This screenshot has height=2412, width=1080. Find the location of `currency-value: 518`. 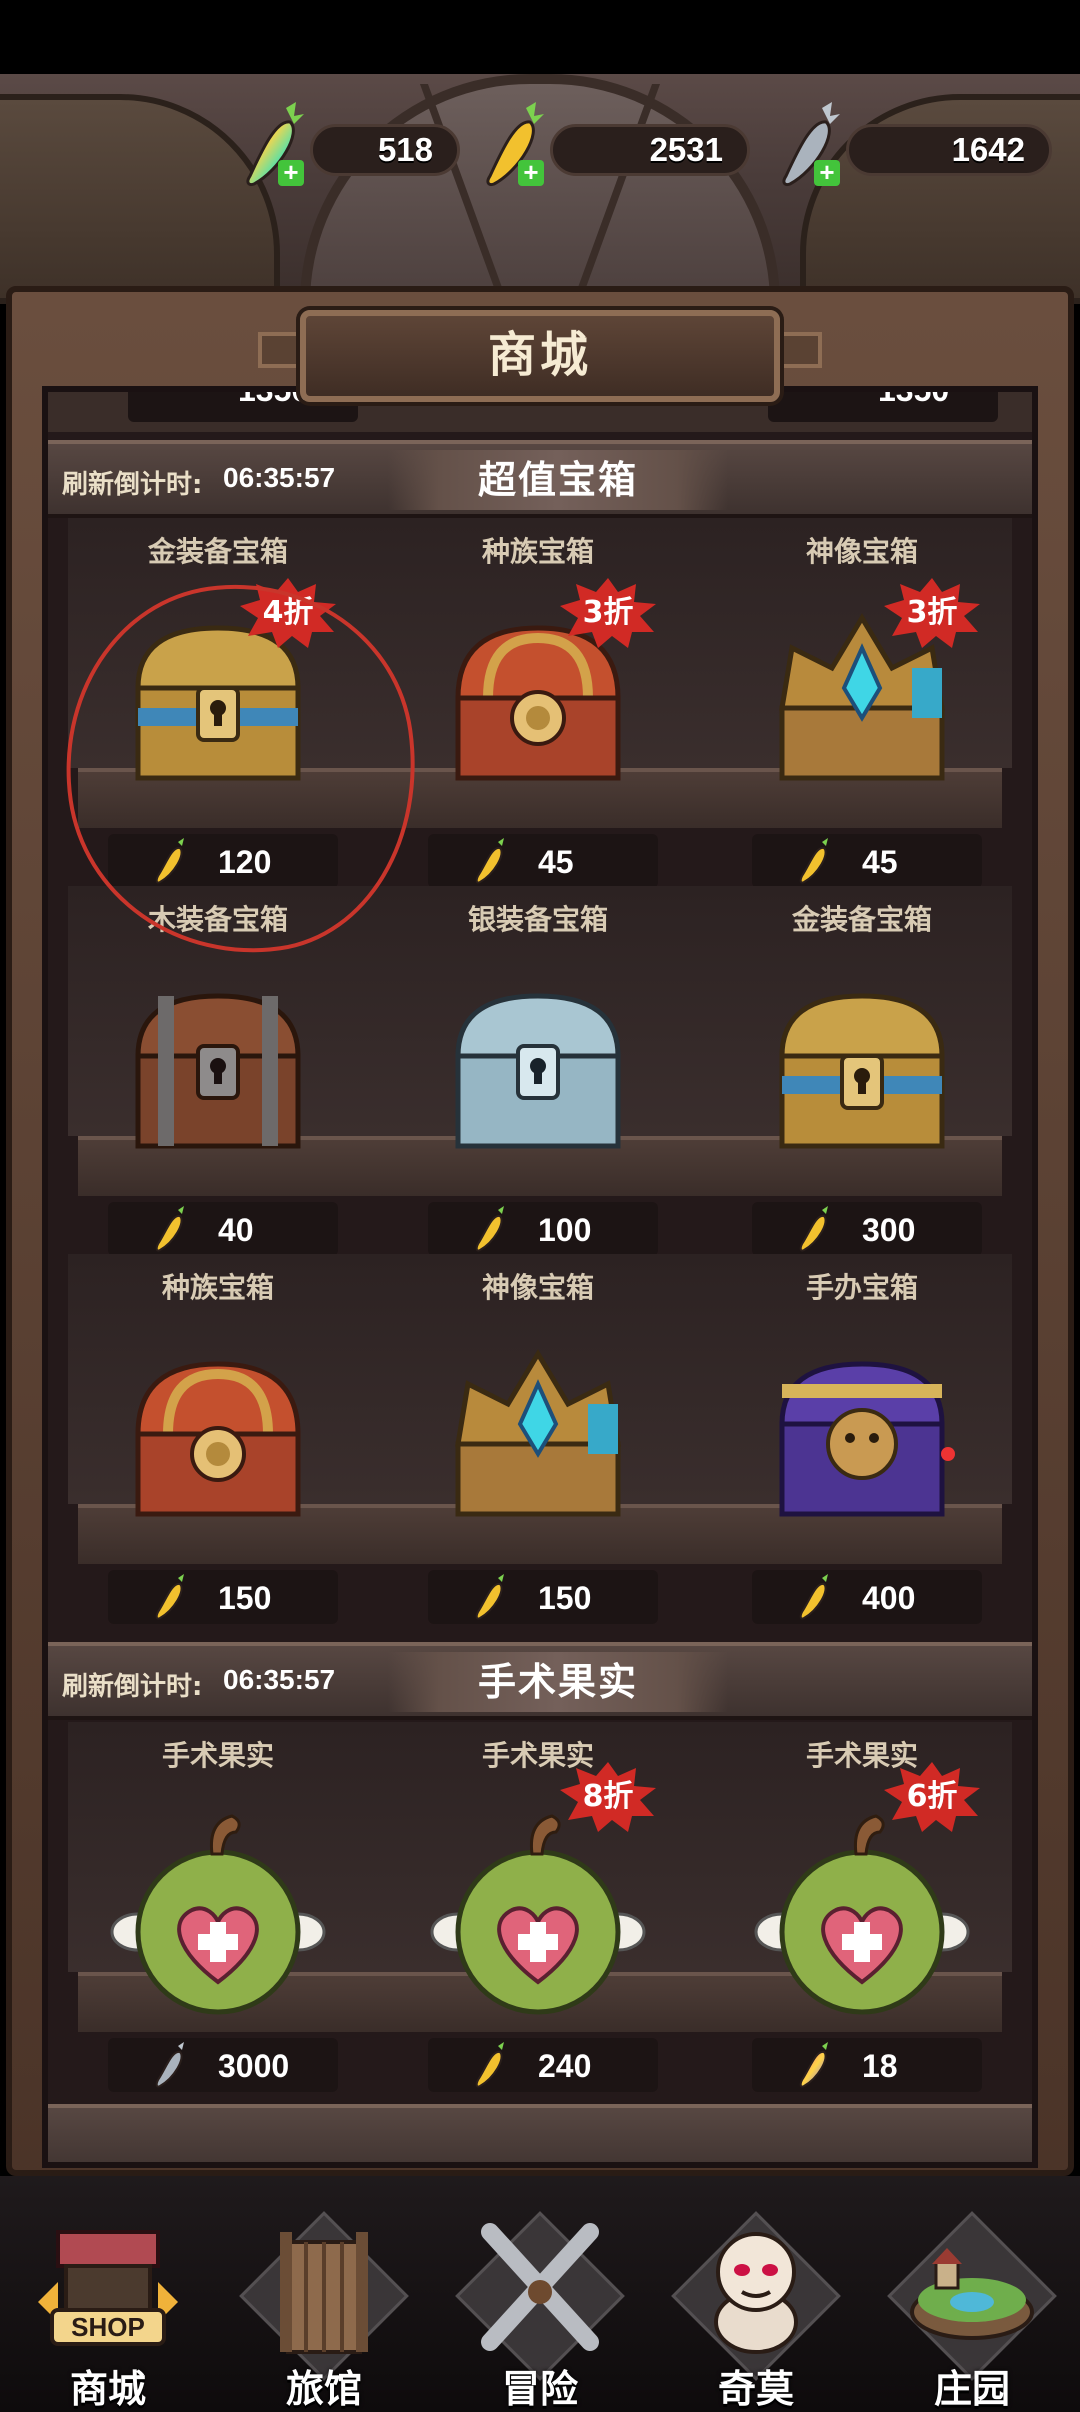

currency-value: 518 is located at coordinates (385, 150).